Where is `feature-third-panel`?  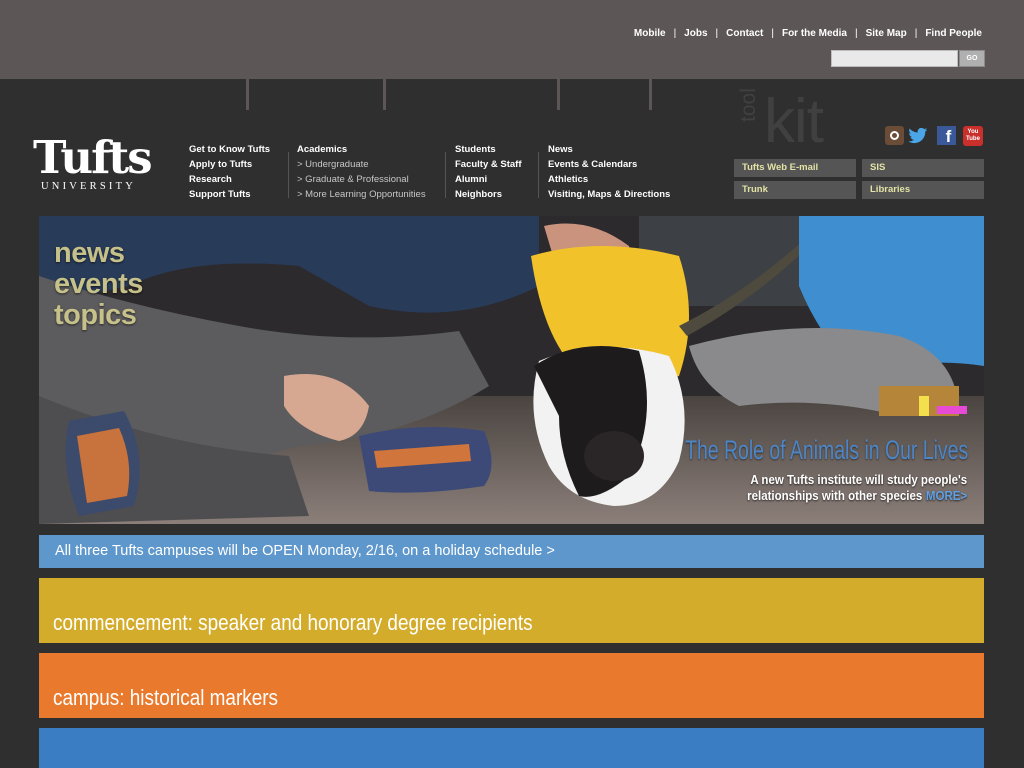 feature-third-panel is located at coordinates (511, 748).